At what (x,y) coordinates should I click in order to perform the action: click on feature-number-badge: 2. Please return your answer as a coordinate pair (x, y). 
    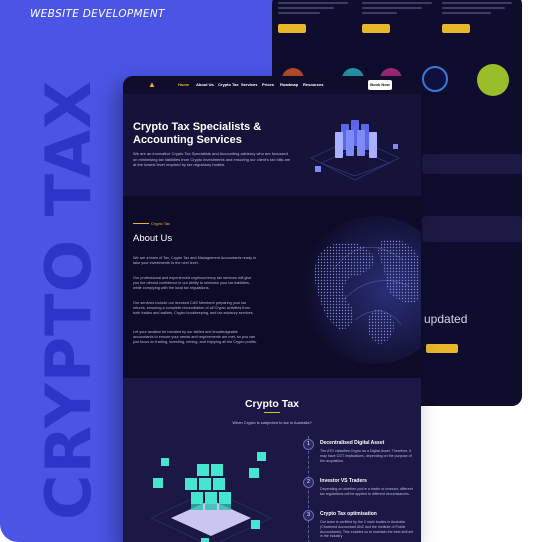
    Looking at the image, I should click on (308, 482).